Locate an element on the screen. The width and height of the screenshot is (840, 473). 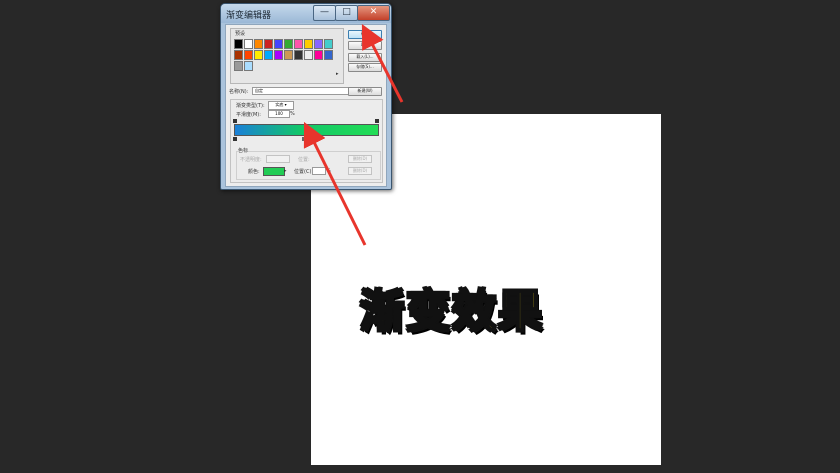
arrow-to-gradient-stop is located at coordinates (335, 183).